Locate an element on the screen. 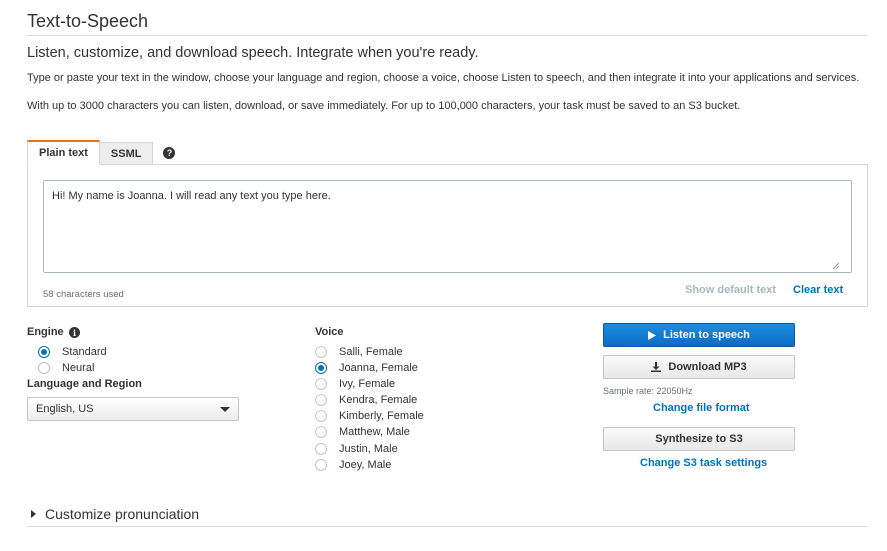 The image size is (887, 551). listen-to-speech-button: Listen to speech is located at coordinates (699, 335).